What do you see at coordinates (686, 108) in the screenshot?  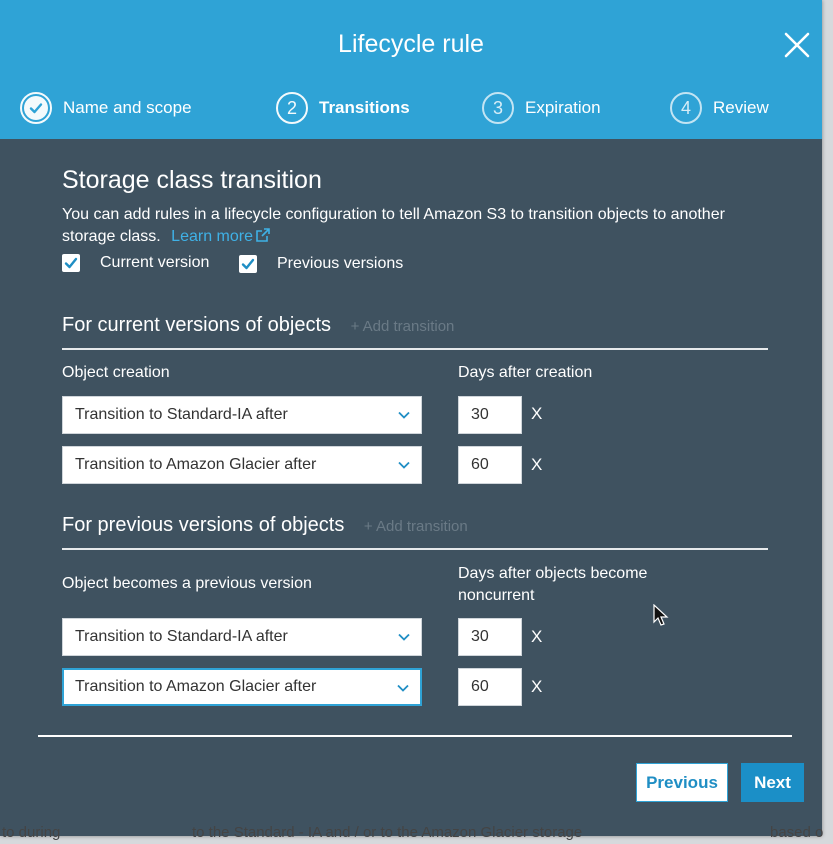 I see `step-number: 4` at bounding box center [686, 108].